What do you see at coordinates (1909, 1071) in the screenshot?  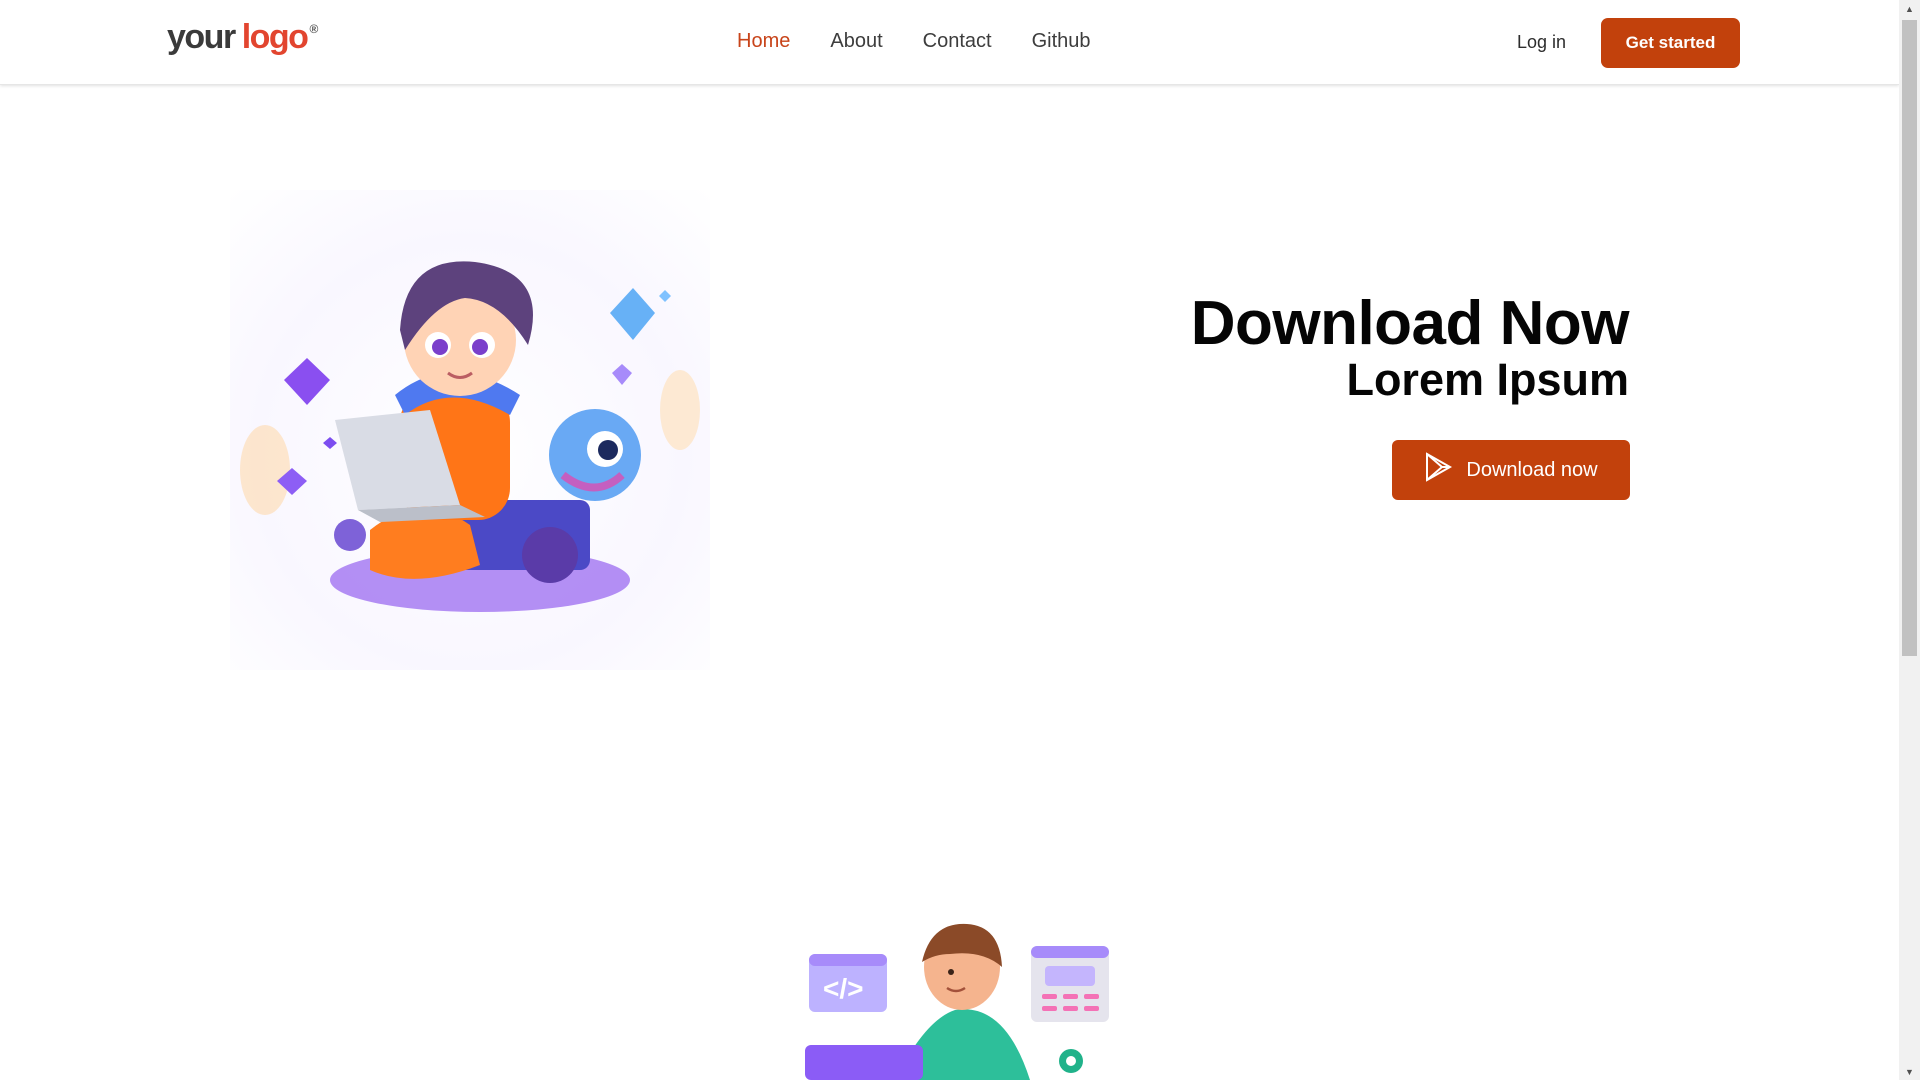 I see `scroll-down-arrow-icon: ▼` at bounding box center [1909, 1071].